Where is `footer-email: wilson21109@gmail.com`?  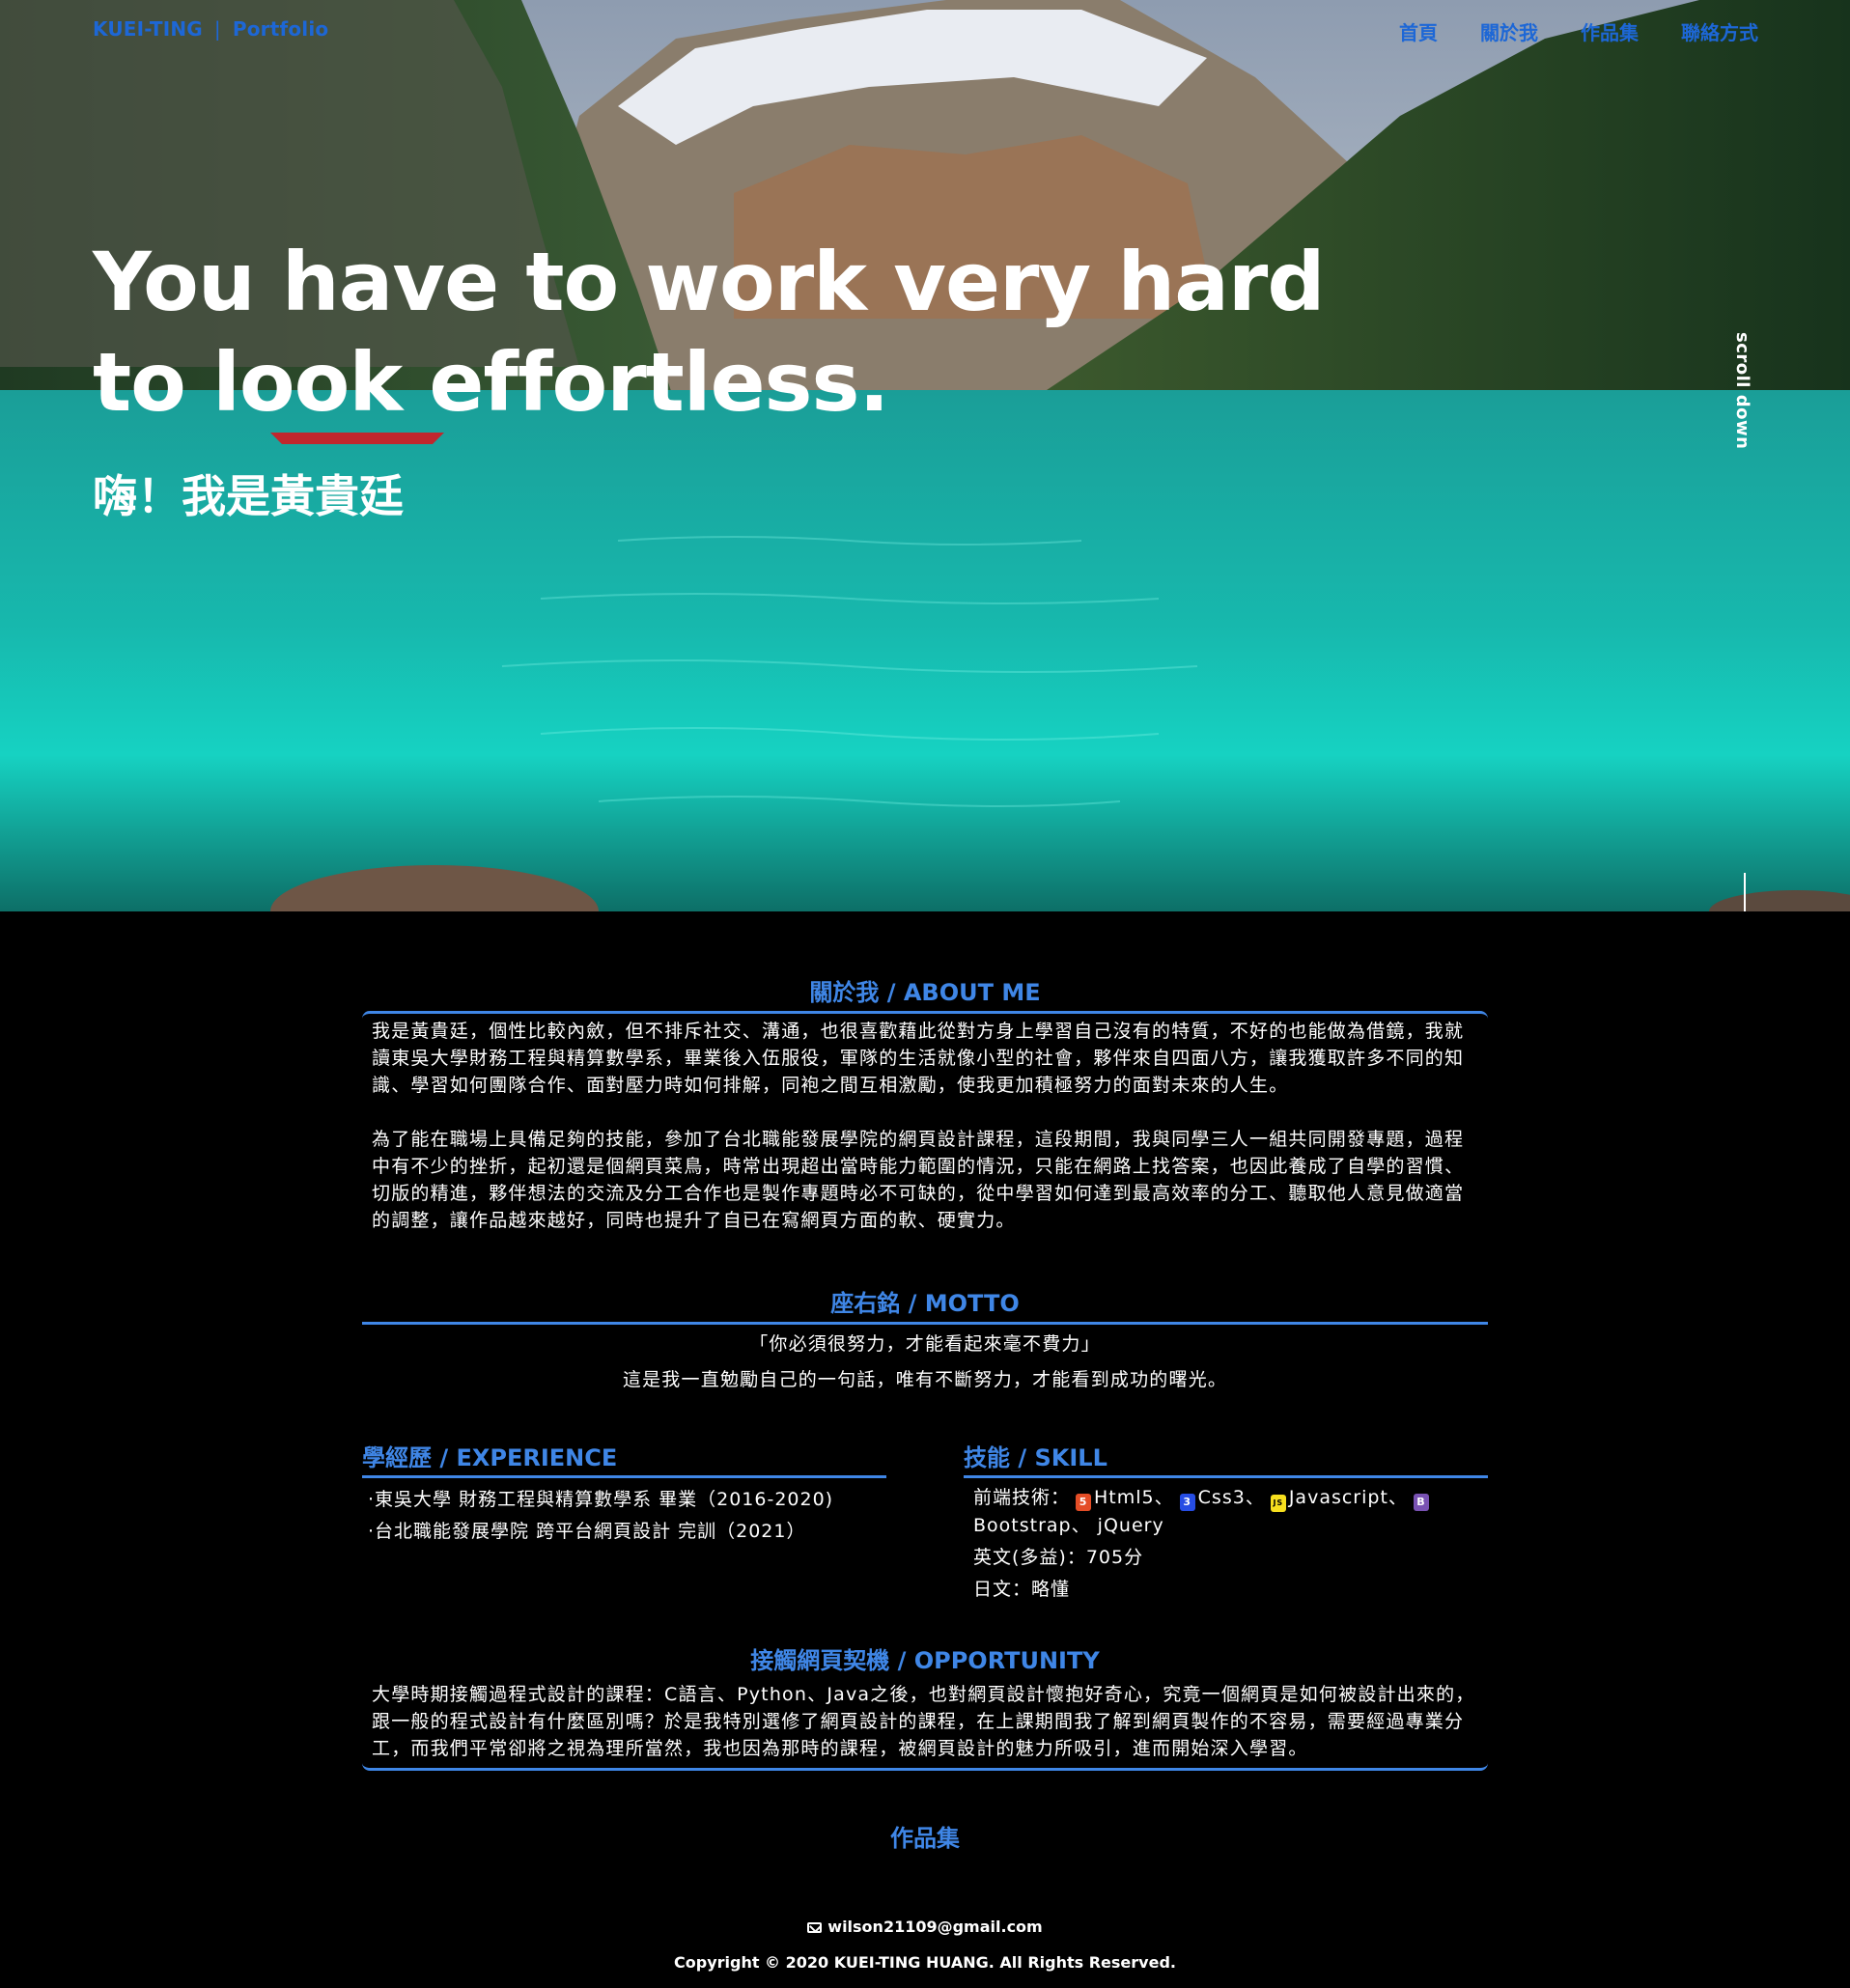
footer-email: wilson21109@gmail.com is located at coordinates (925, 1927).